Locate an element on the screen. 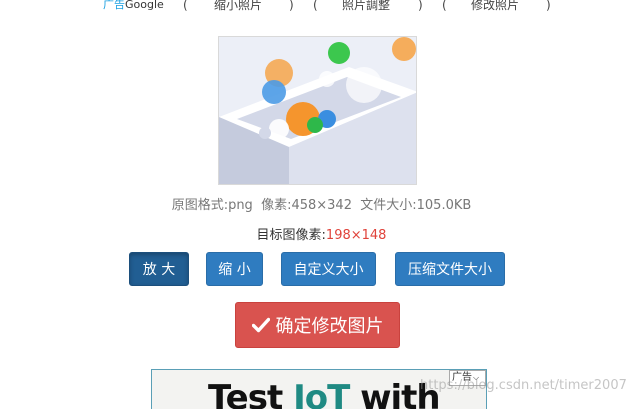 This screenshot has width=643, height=409. compress-size-button: 压缩文件大小 is located at coordinates (450, 269).